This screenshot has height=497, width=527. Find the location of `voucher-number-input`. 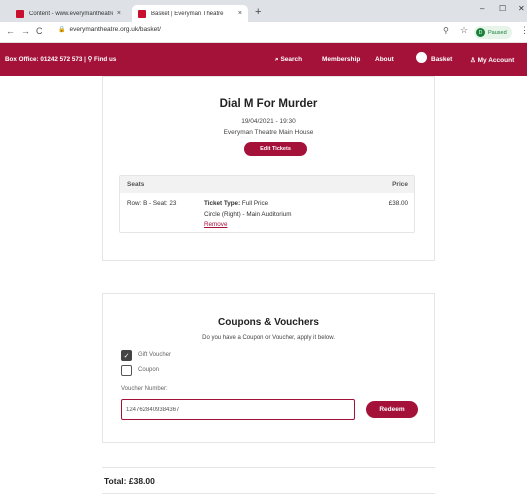

voucher-number-input is located at coordinates (238, 409).